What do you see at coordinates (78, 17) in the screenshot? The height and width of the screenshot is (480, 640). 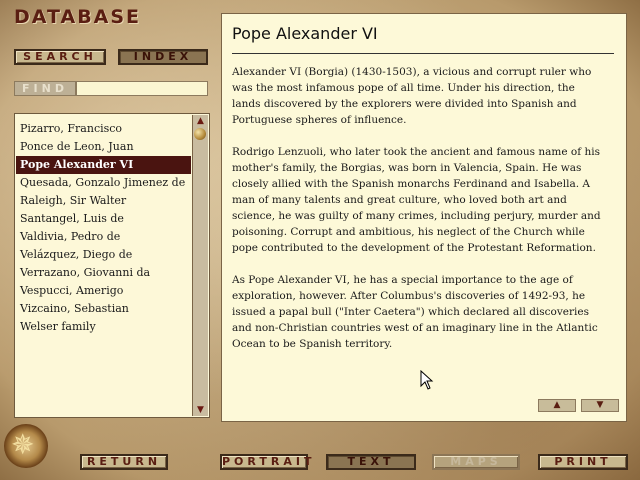 I see `app-title: DATABASE` at bounding box center [78, 17].